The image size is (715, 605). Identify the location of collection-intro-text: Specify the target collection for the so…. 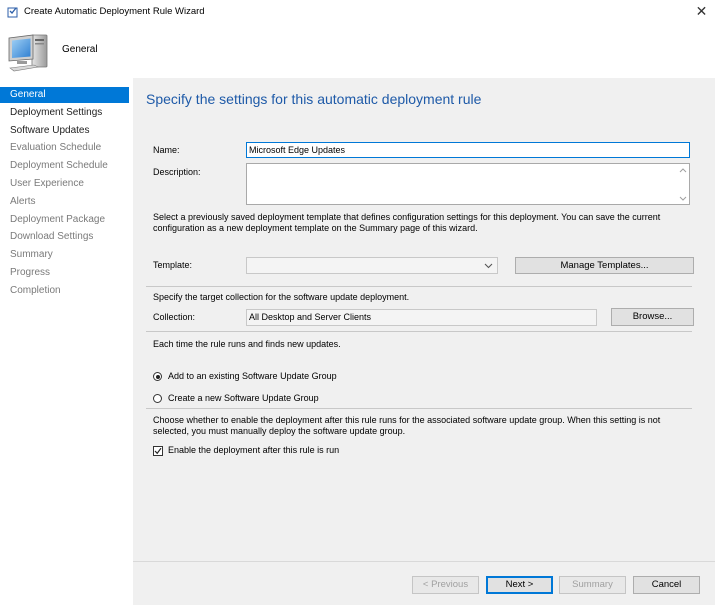
(281, 297).